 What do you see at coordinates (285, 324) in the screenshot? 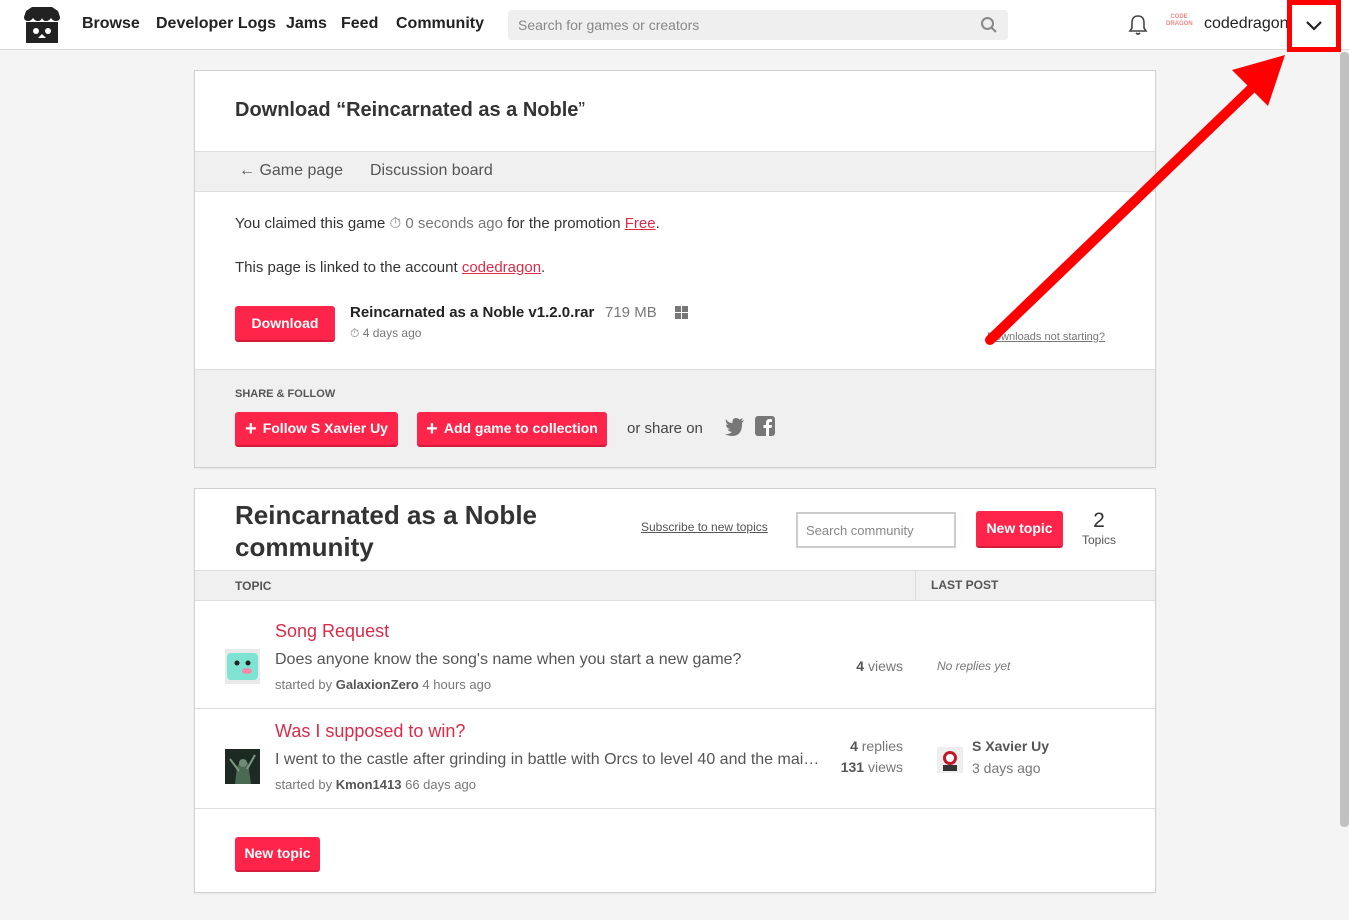
I see `download-button: Download` at bounding box center [285, 324].